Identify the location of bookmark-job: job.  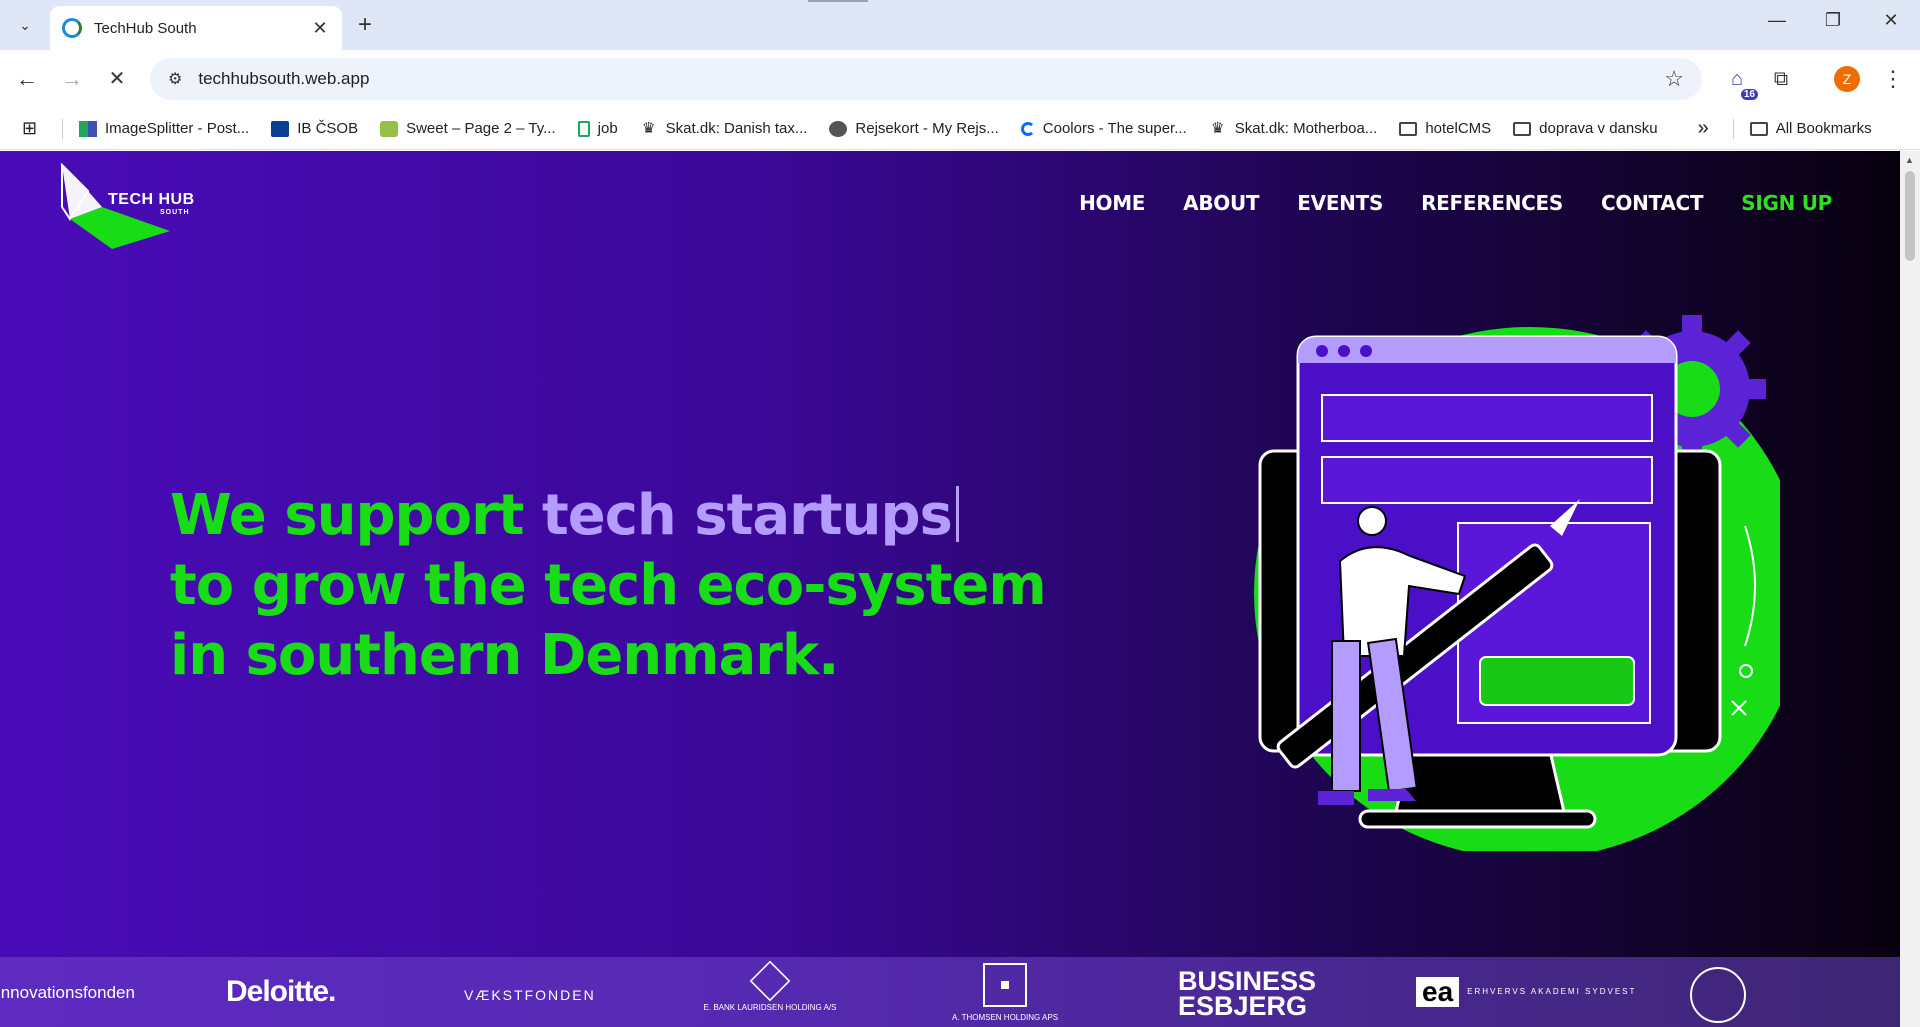
(597, 128).